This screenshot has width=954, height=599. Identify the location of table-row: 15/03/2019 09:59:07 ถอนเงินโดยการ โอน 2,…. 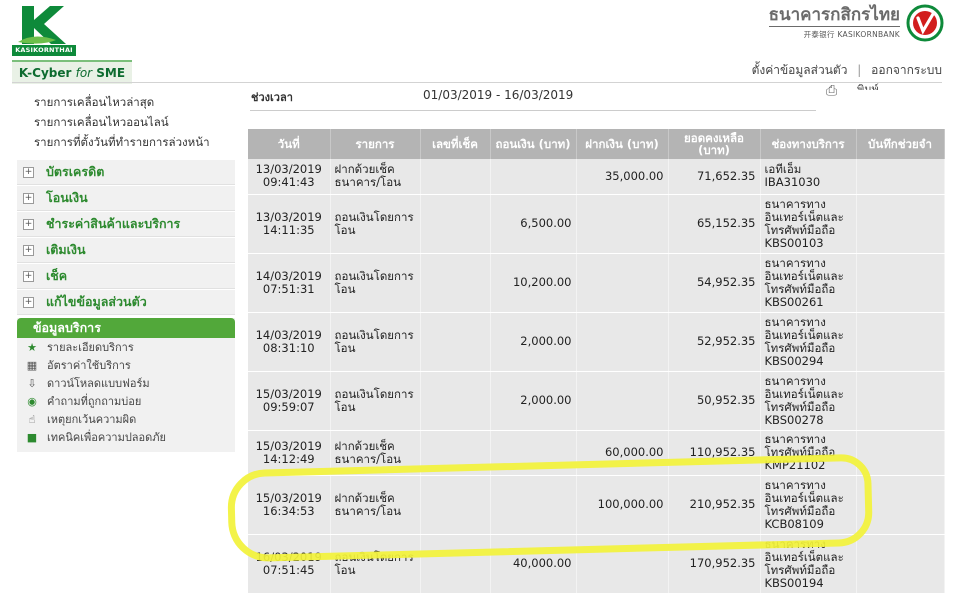
(596, 401).